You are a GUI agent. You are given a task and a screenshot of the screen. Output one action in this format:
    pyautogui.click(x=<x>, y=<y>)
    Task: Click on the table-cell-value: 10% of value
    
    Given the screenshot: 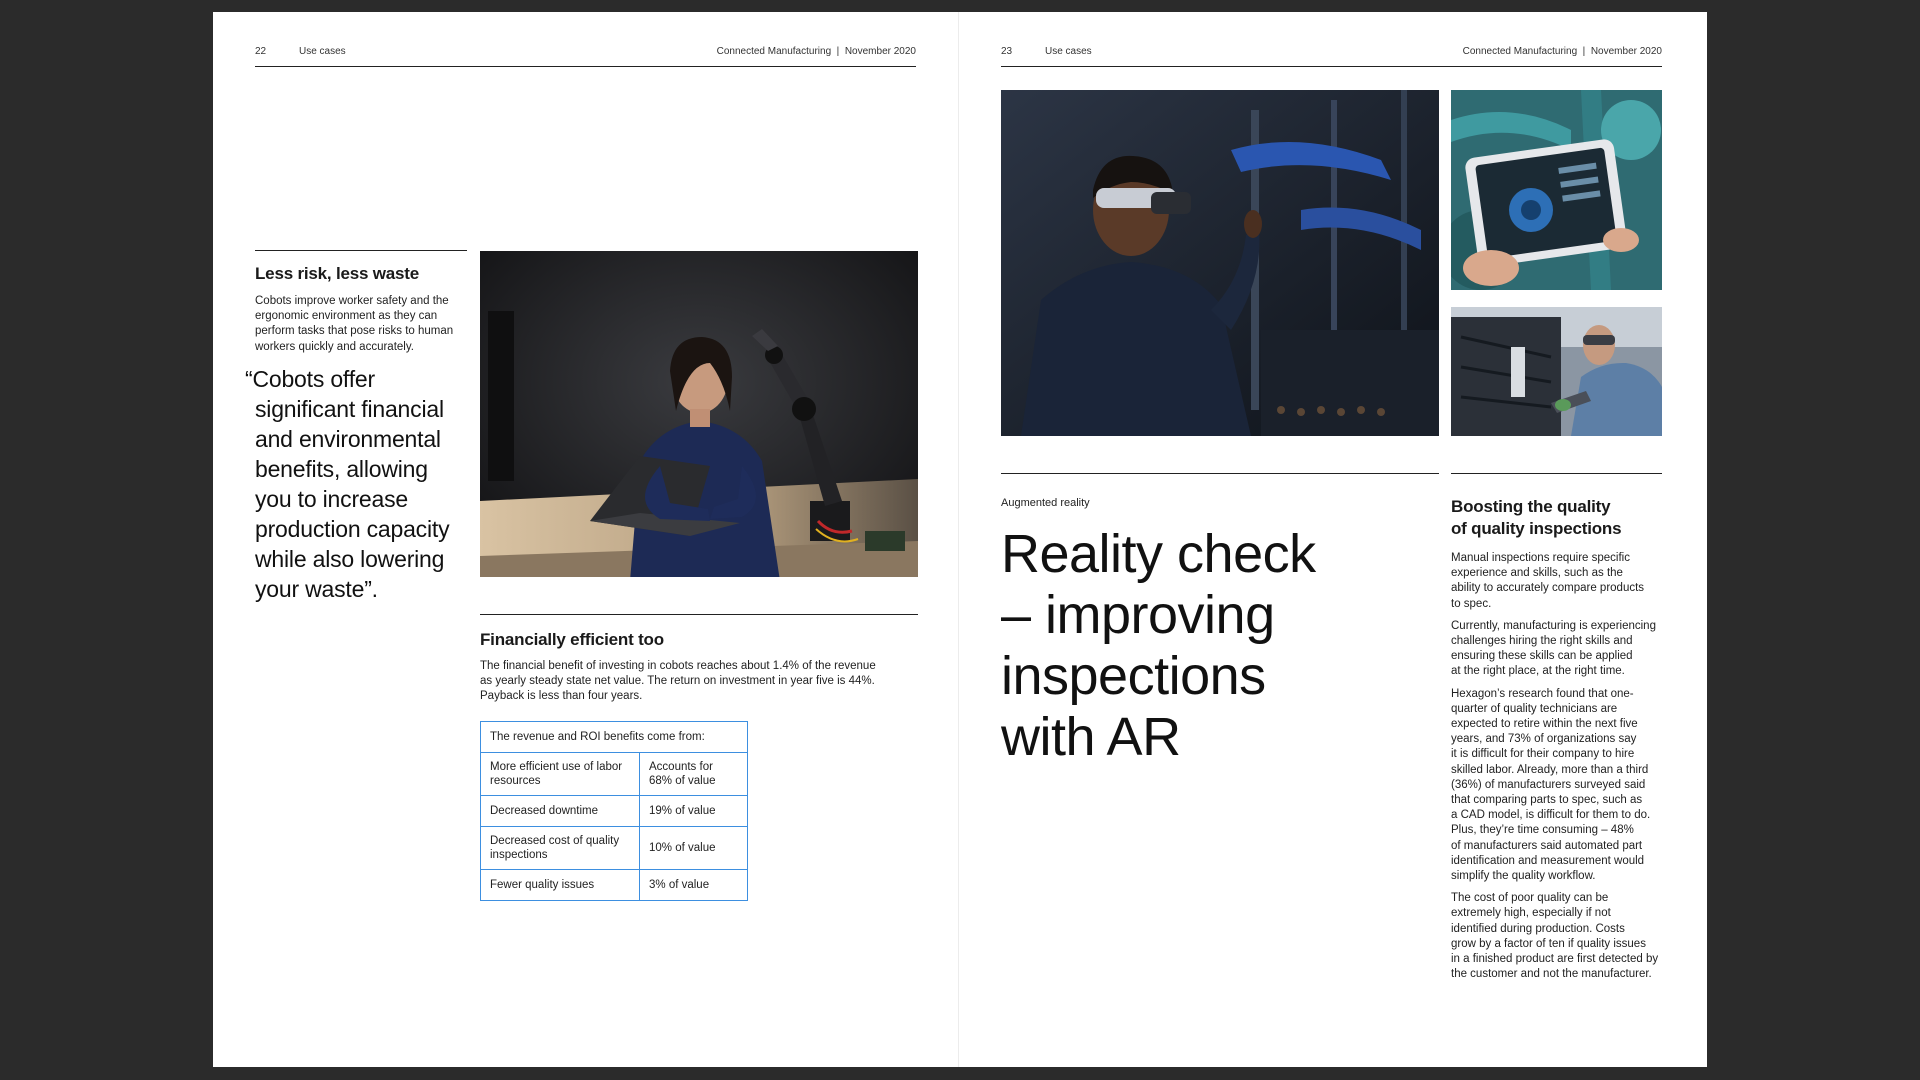 What is the action you would take?
    pyautogui.click(x=693, y=848)
    